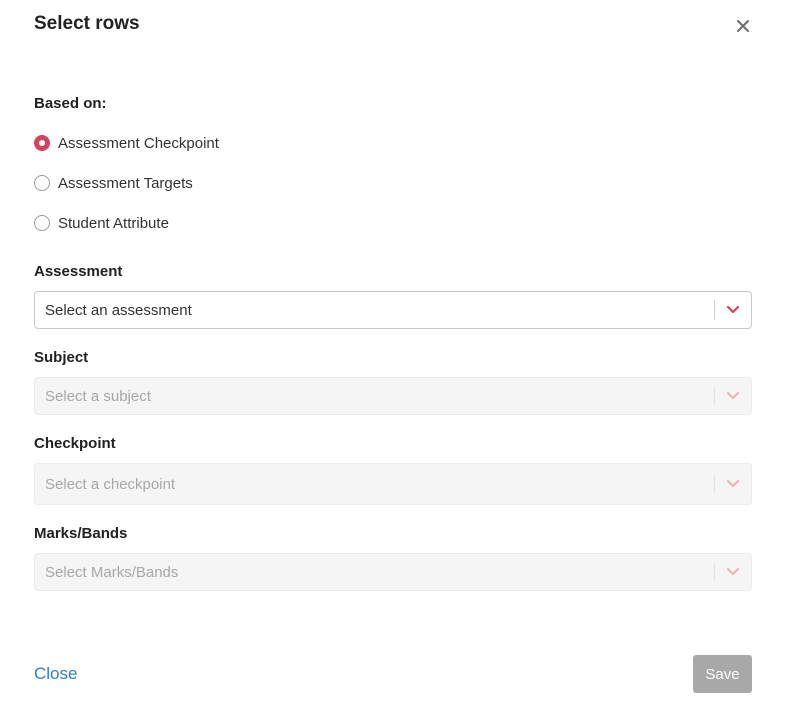 The height and width of the screenshot is (708, 786). Describe the element at coordinates (393, 310) in the screenshot. I see `assessment-select: Select an assessment` at that location.